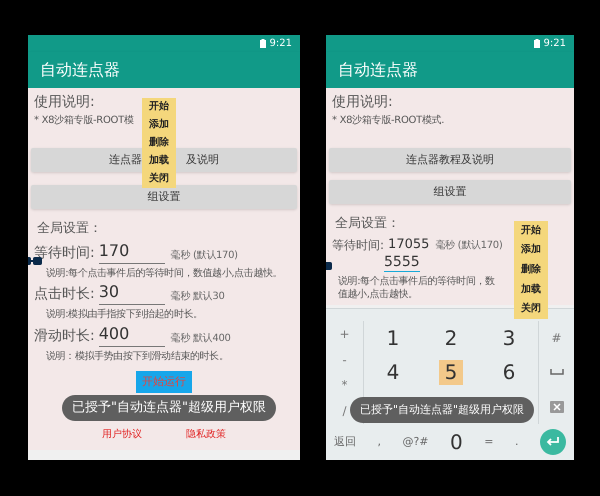 This screenshot has width=600, height=496. Describe the element at coordinates (345, 385) in the screenshot. I see `keypad-key: *` at that location.